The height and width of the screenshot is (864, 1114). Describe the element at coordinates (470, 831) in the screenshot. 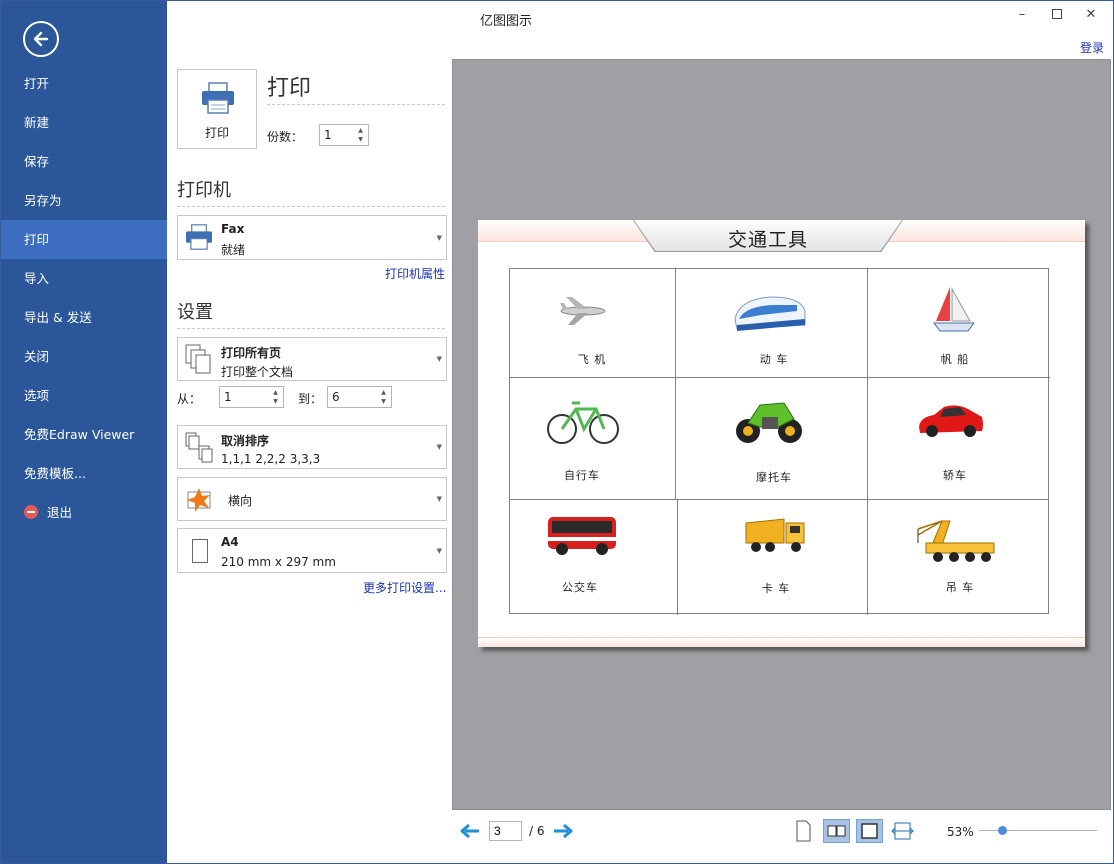

I see `previous-page-button` at that location.